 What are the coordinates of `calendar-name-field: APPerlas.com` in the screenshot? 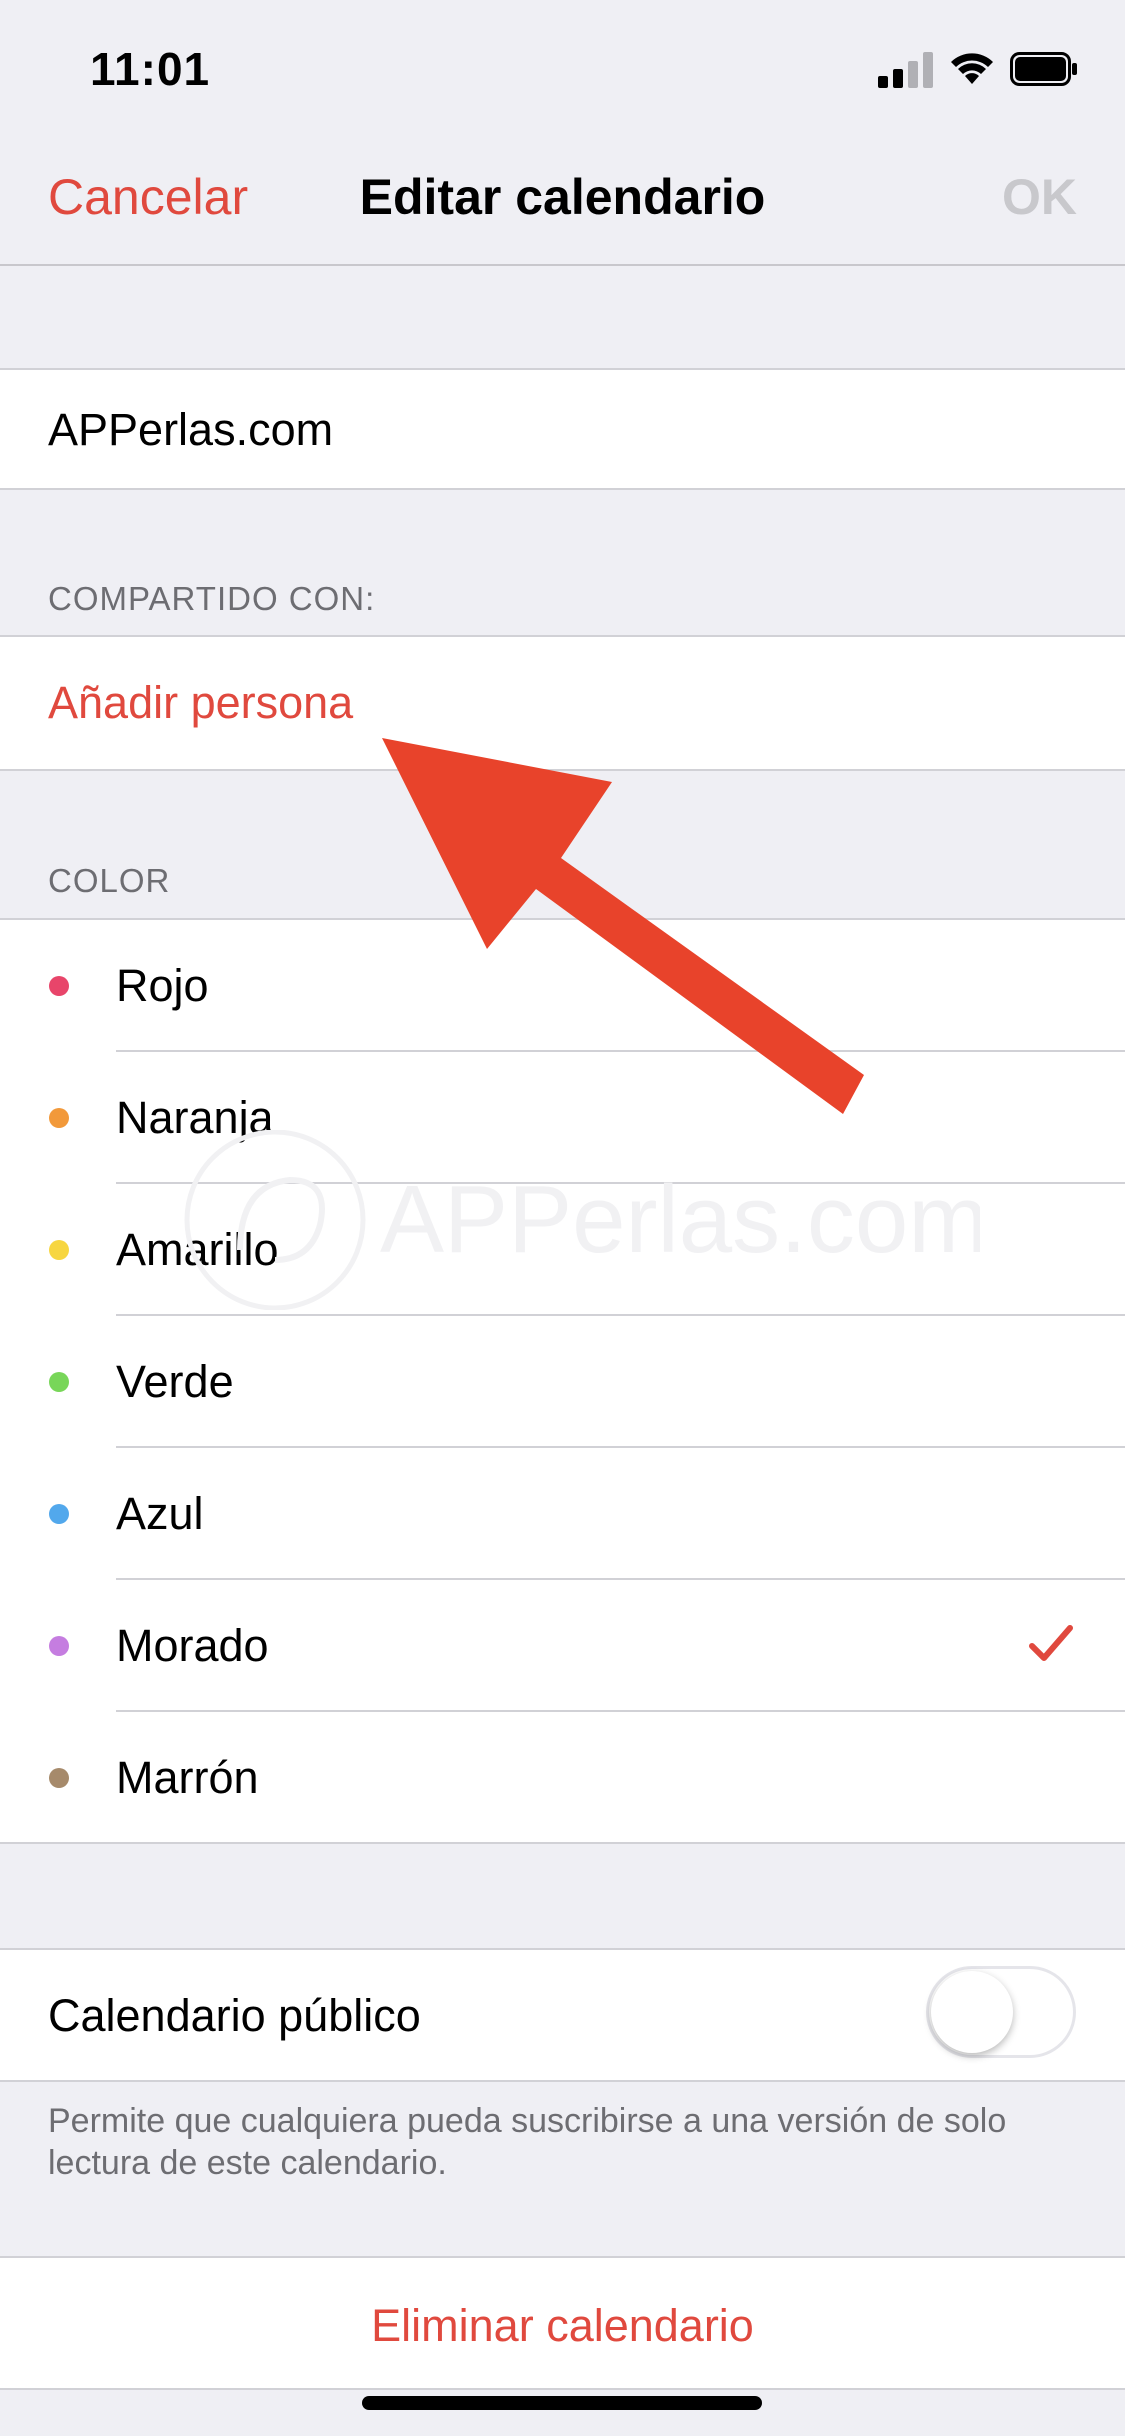 It's located at (190, 430).